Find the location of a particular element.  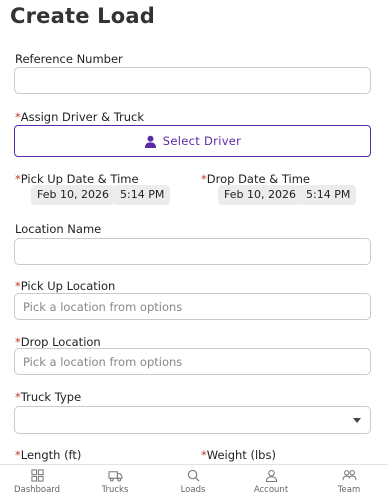

dashboard-grid-icon is located at coordinates (37, 475).